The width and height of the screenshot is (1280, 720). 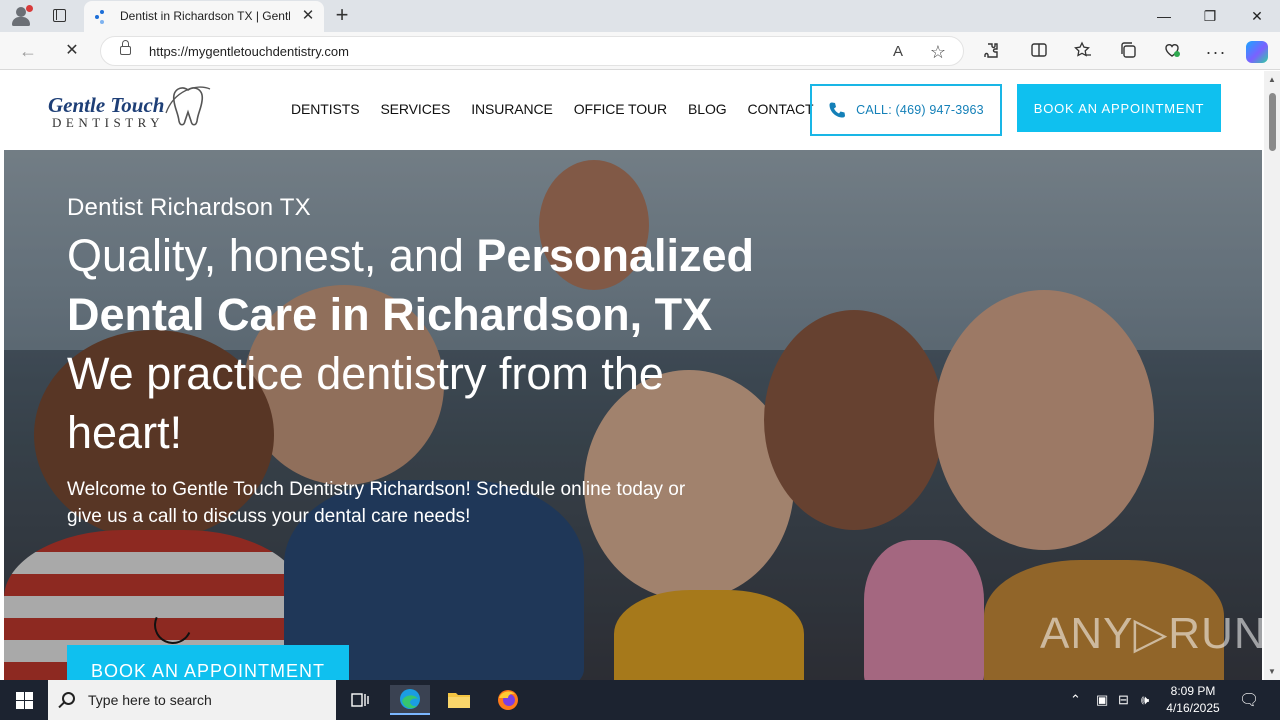 I want to click on window-minimize-button: —, so click(x=1164, y=16).